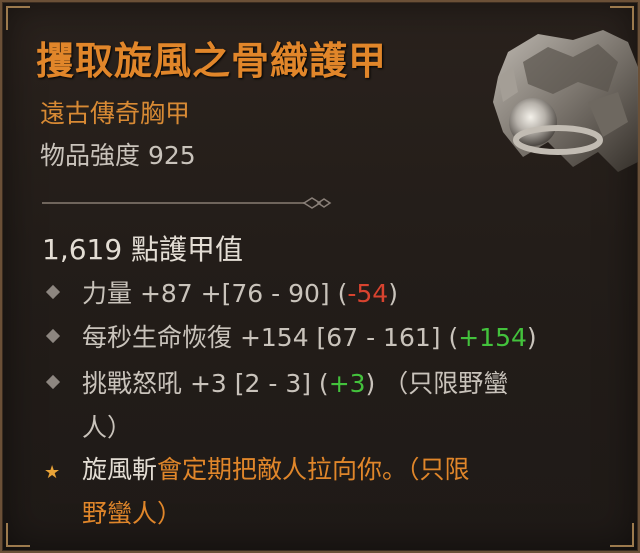 The height and width of the screenshot is (553, 640). What do you see at coordinates (52, 472) in the screenshot?
I see `star-icon: ★` at bounding box center [52, 472].